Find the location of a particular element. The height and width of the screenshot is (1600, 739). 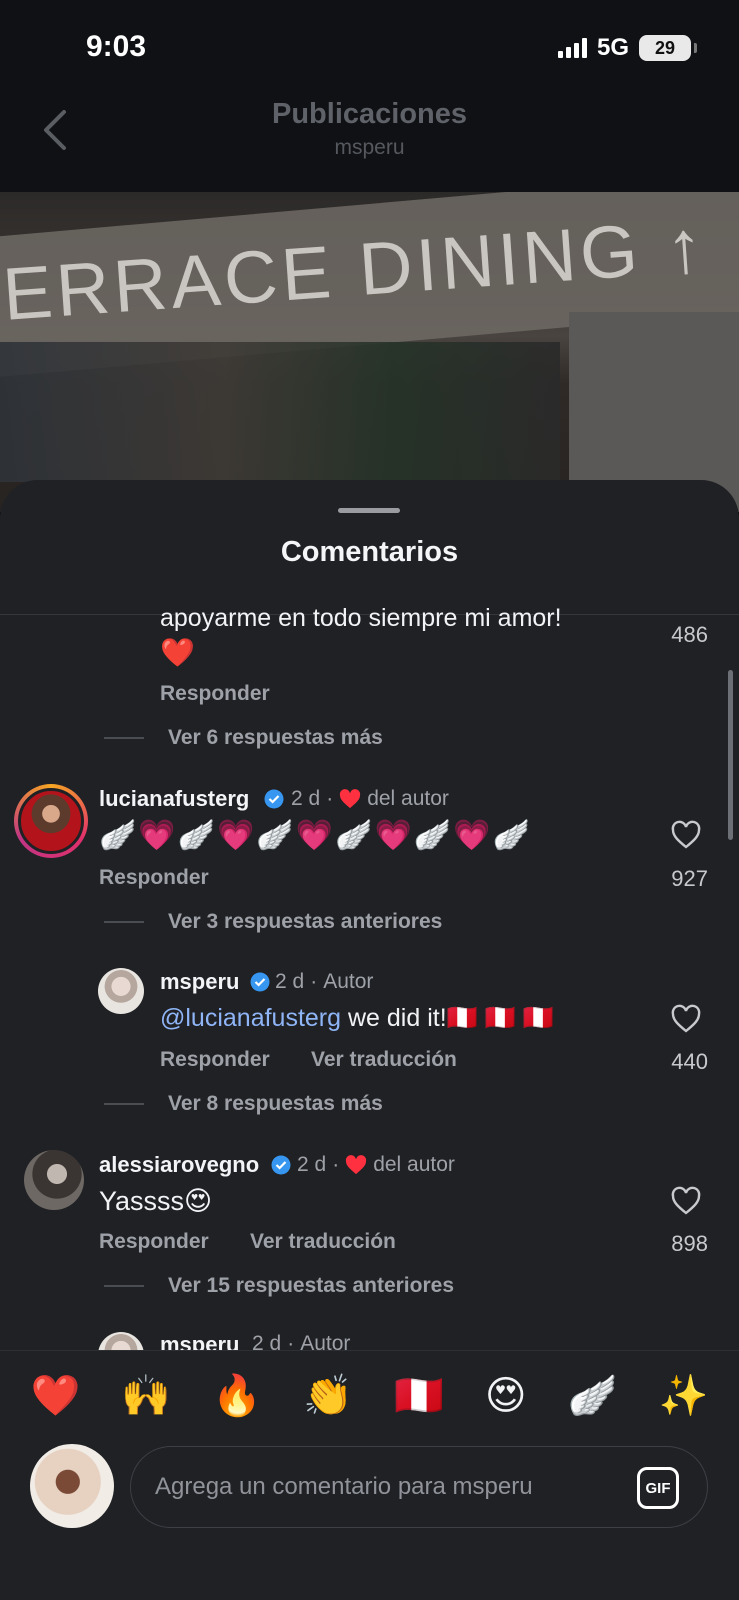

like-count: 898 is located at coordinates (689, 1243).